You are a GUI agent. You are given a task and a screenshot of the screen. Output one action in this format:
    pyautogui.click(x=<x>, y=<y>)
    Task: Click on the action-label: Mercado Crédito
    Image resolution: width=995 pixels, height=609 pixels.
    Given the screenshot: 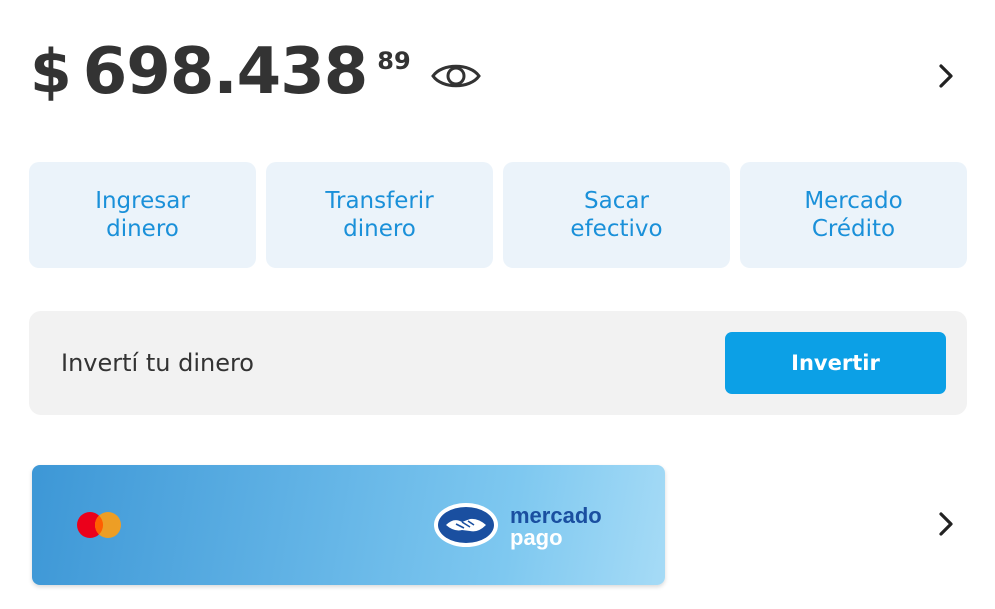 What is the action you would take?
    pyautogui.click(x=853, y=215)
    